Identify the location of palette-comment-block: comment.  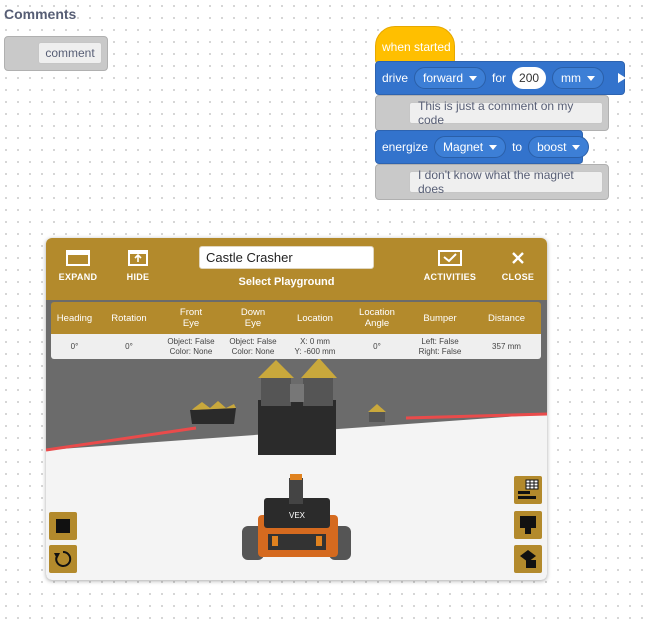
(56, 53).